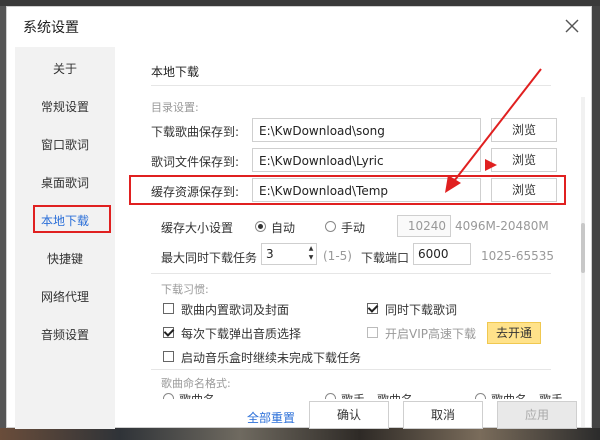 The height and width of the screenshot is (440, 600). What do you see at coordinates (260, 226) in the screenshot?
I see `cache-auto-radio` at bounding box center [260, 226].